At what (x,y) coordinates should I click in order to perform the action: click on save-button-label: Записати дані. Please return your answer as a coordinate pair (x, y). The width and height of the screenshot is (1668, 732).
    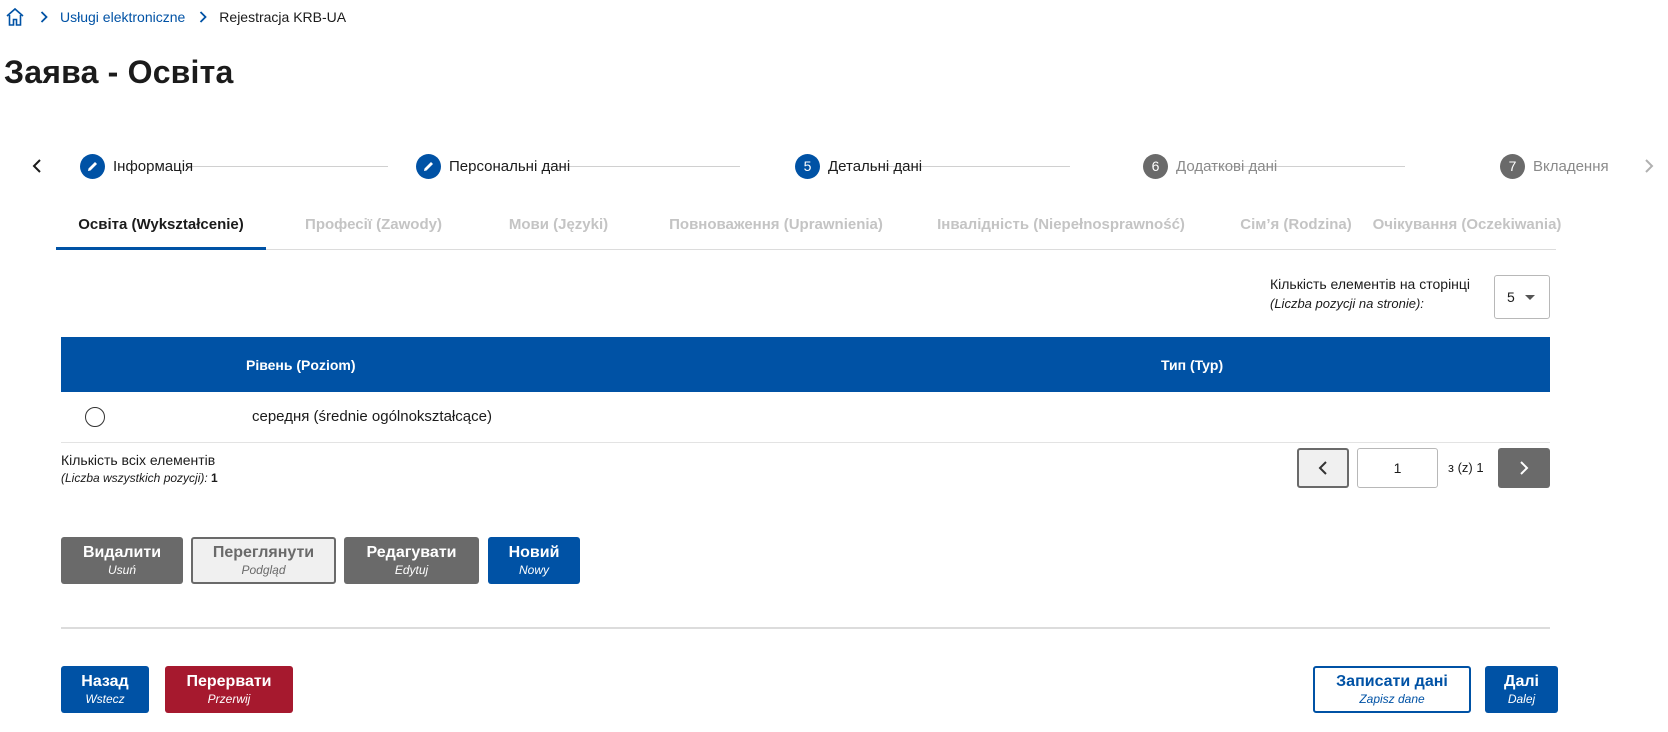
    Looking at the image, I should click on (1392, 681).